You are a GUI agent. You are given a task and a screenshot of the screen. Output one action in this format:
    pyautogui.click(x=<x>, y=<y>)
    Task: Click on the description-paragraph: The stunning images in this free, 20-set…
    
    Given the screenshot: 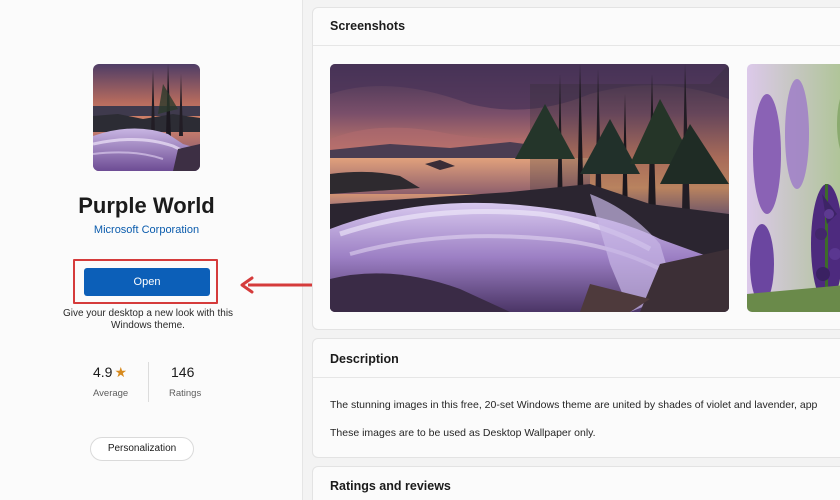 What is the action you would take?
    pyautogui.click(x=574, y=405)
    